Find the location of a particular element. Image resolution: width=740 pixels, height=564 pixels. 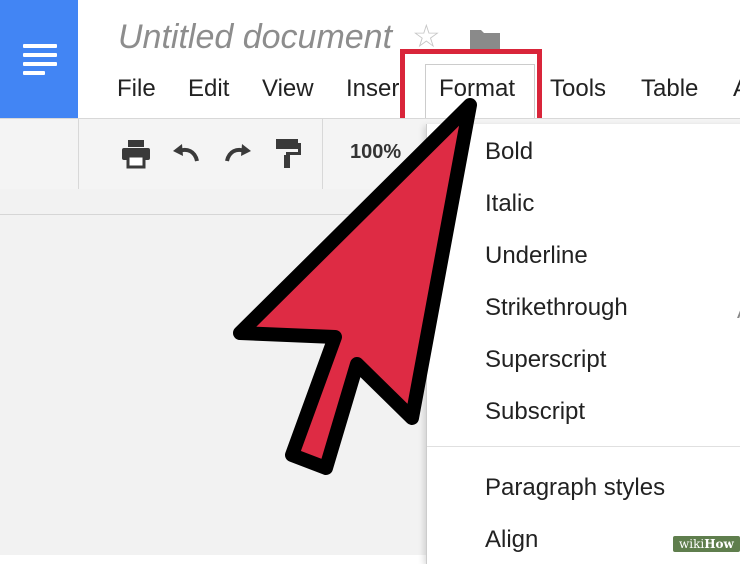

menu-edit: Edit is located at coordinates (208, 89).